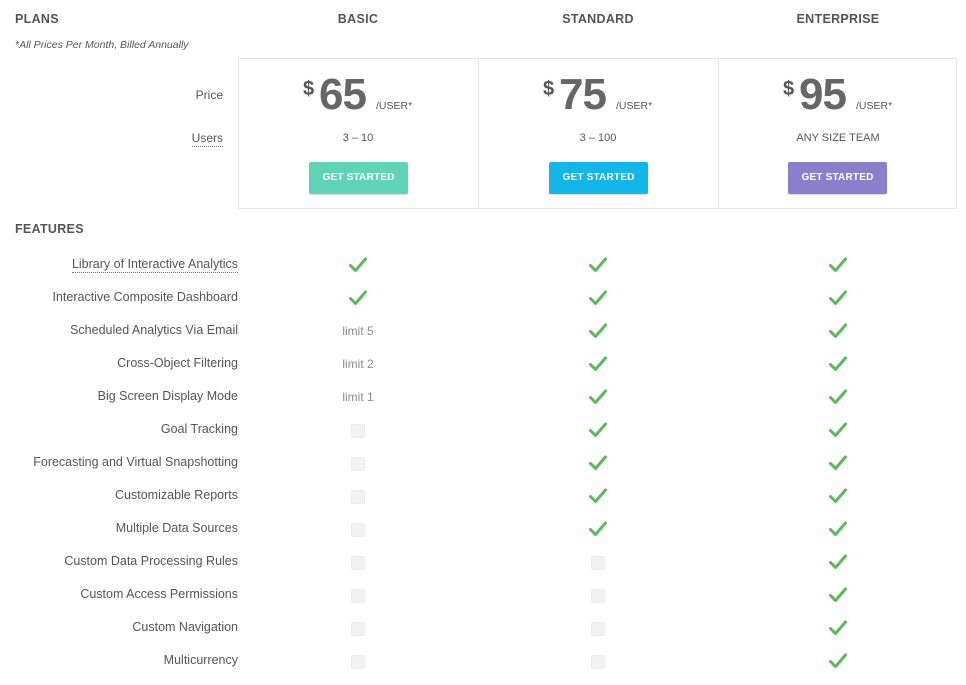 The height and width of the screenshot is (685, 966). Describe the element at coordinates (583, 94) in the screenshot. I see `price-amount: 75` at that location.